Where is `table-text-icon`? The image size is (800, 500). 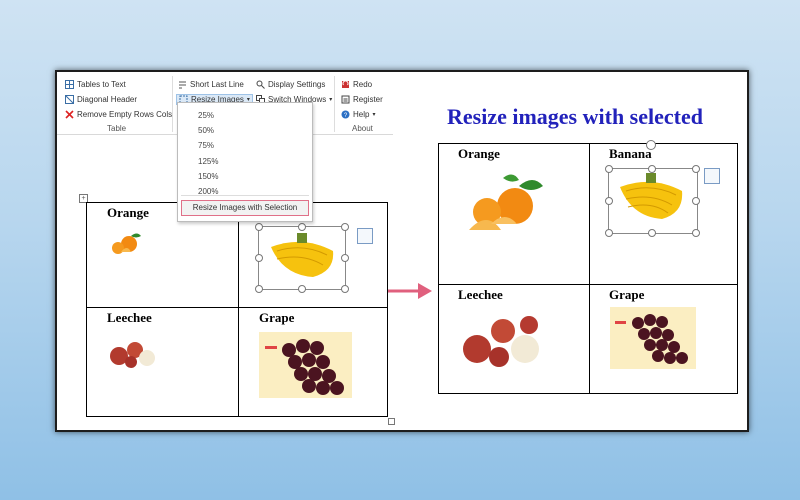
table-text-icon is located at coordinates (69, 84).